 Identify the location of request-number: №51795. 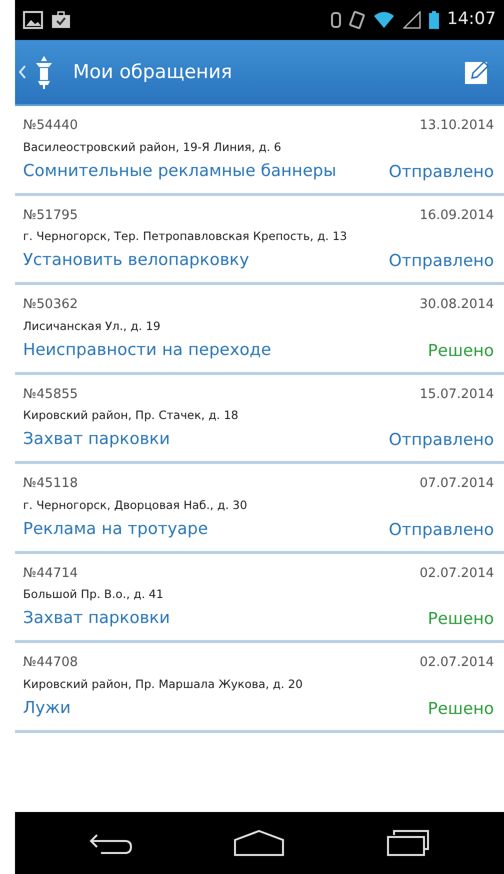
(50, 215).